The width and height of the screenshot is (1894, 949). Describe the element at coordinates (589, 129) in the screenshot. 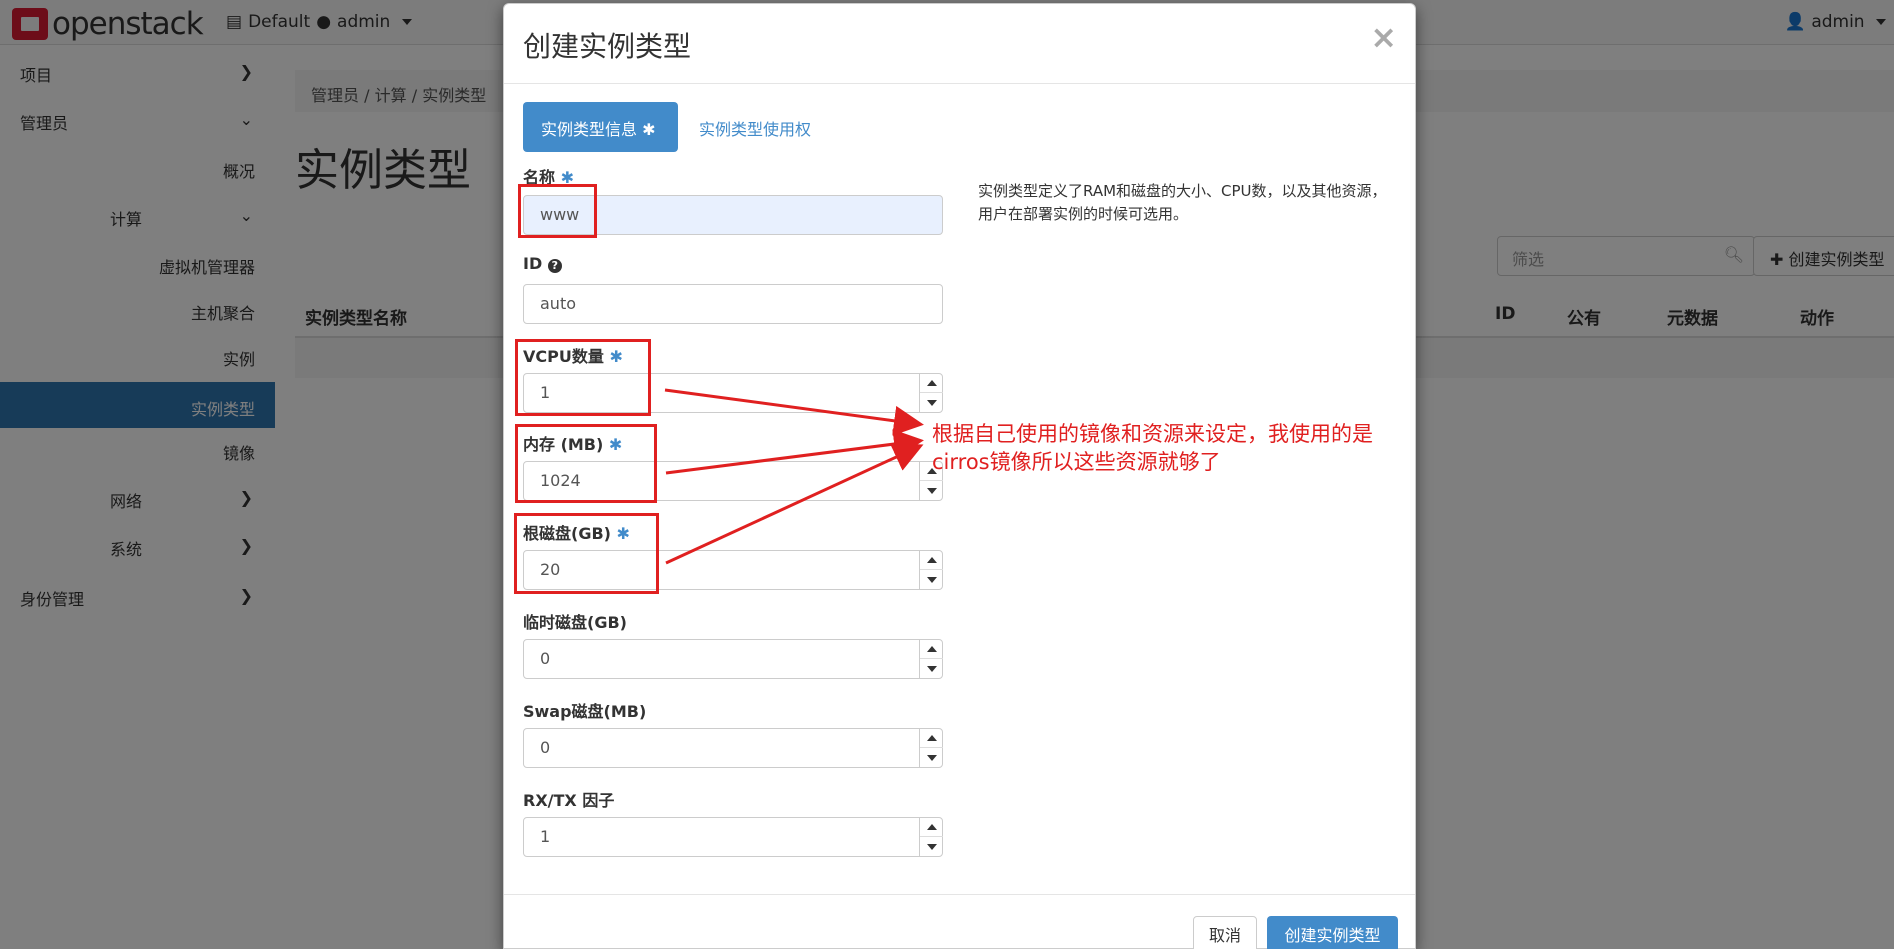

I see `tab-label: 实例类型信息` at that location.